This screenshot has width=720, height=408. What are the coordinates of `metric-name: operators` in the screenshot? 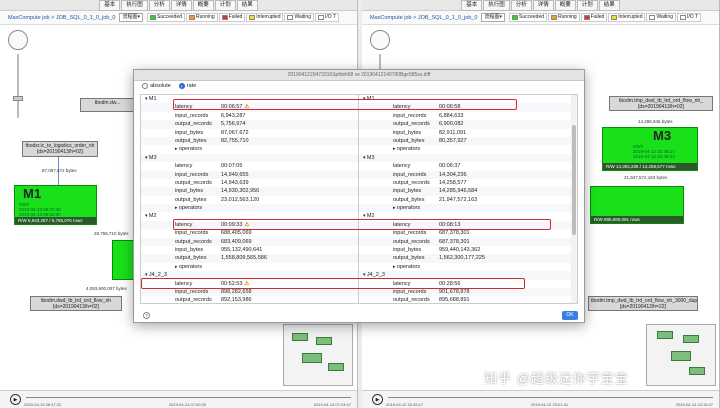 It's located at (399, 267).